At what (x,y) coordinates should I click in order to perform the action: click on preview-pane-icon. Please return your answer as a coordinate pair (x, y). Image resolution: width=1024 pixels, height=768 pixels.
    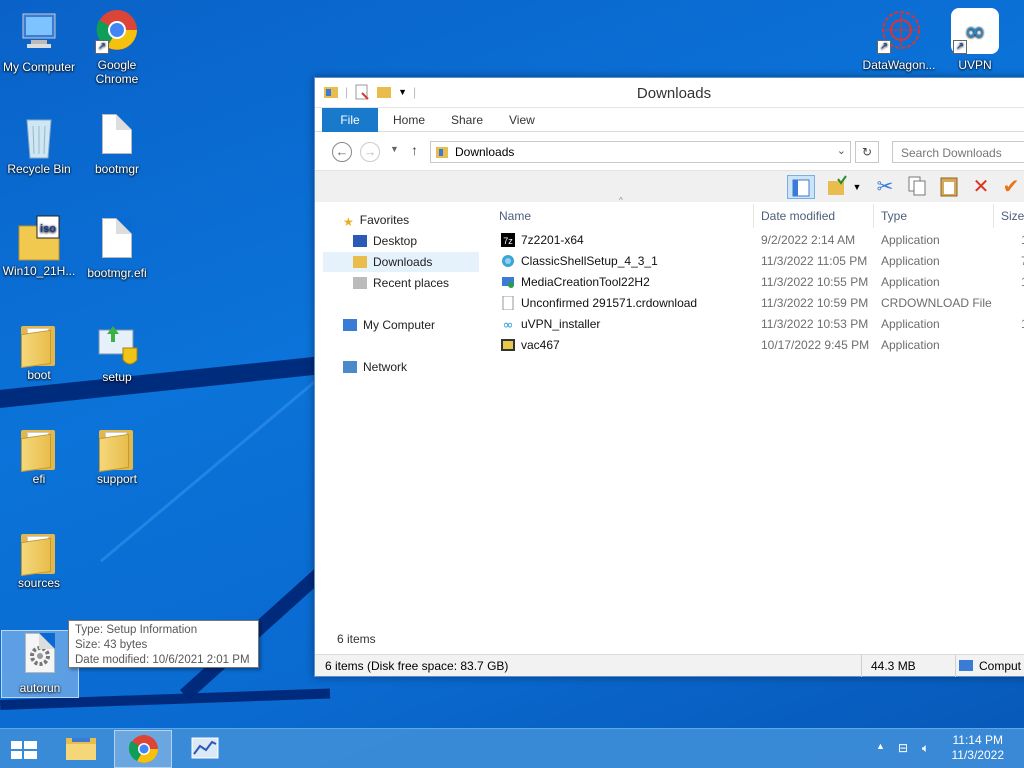
    Looking at the image, I should click on (801, 187).